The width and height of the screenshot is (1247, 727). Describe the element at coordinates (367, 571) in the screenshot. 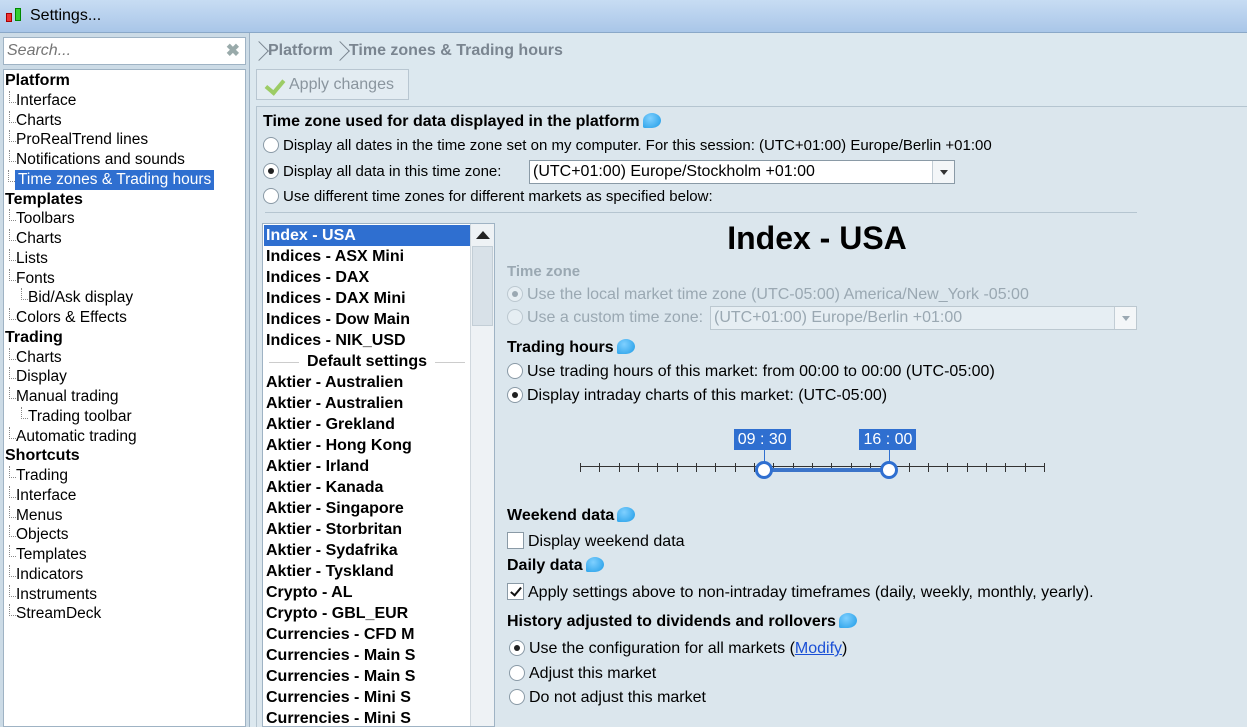

I see `market-list-item: Aktier - Tyskland` at that location.